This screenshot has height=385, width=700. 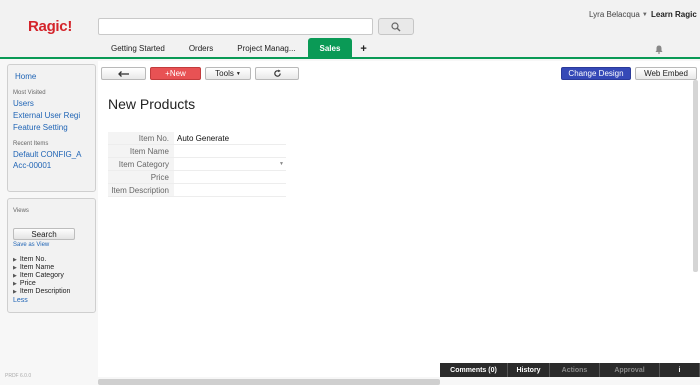 I want to click on refresh-icon, so click(x=277, y=73).